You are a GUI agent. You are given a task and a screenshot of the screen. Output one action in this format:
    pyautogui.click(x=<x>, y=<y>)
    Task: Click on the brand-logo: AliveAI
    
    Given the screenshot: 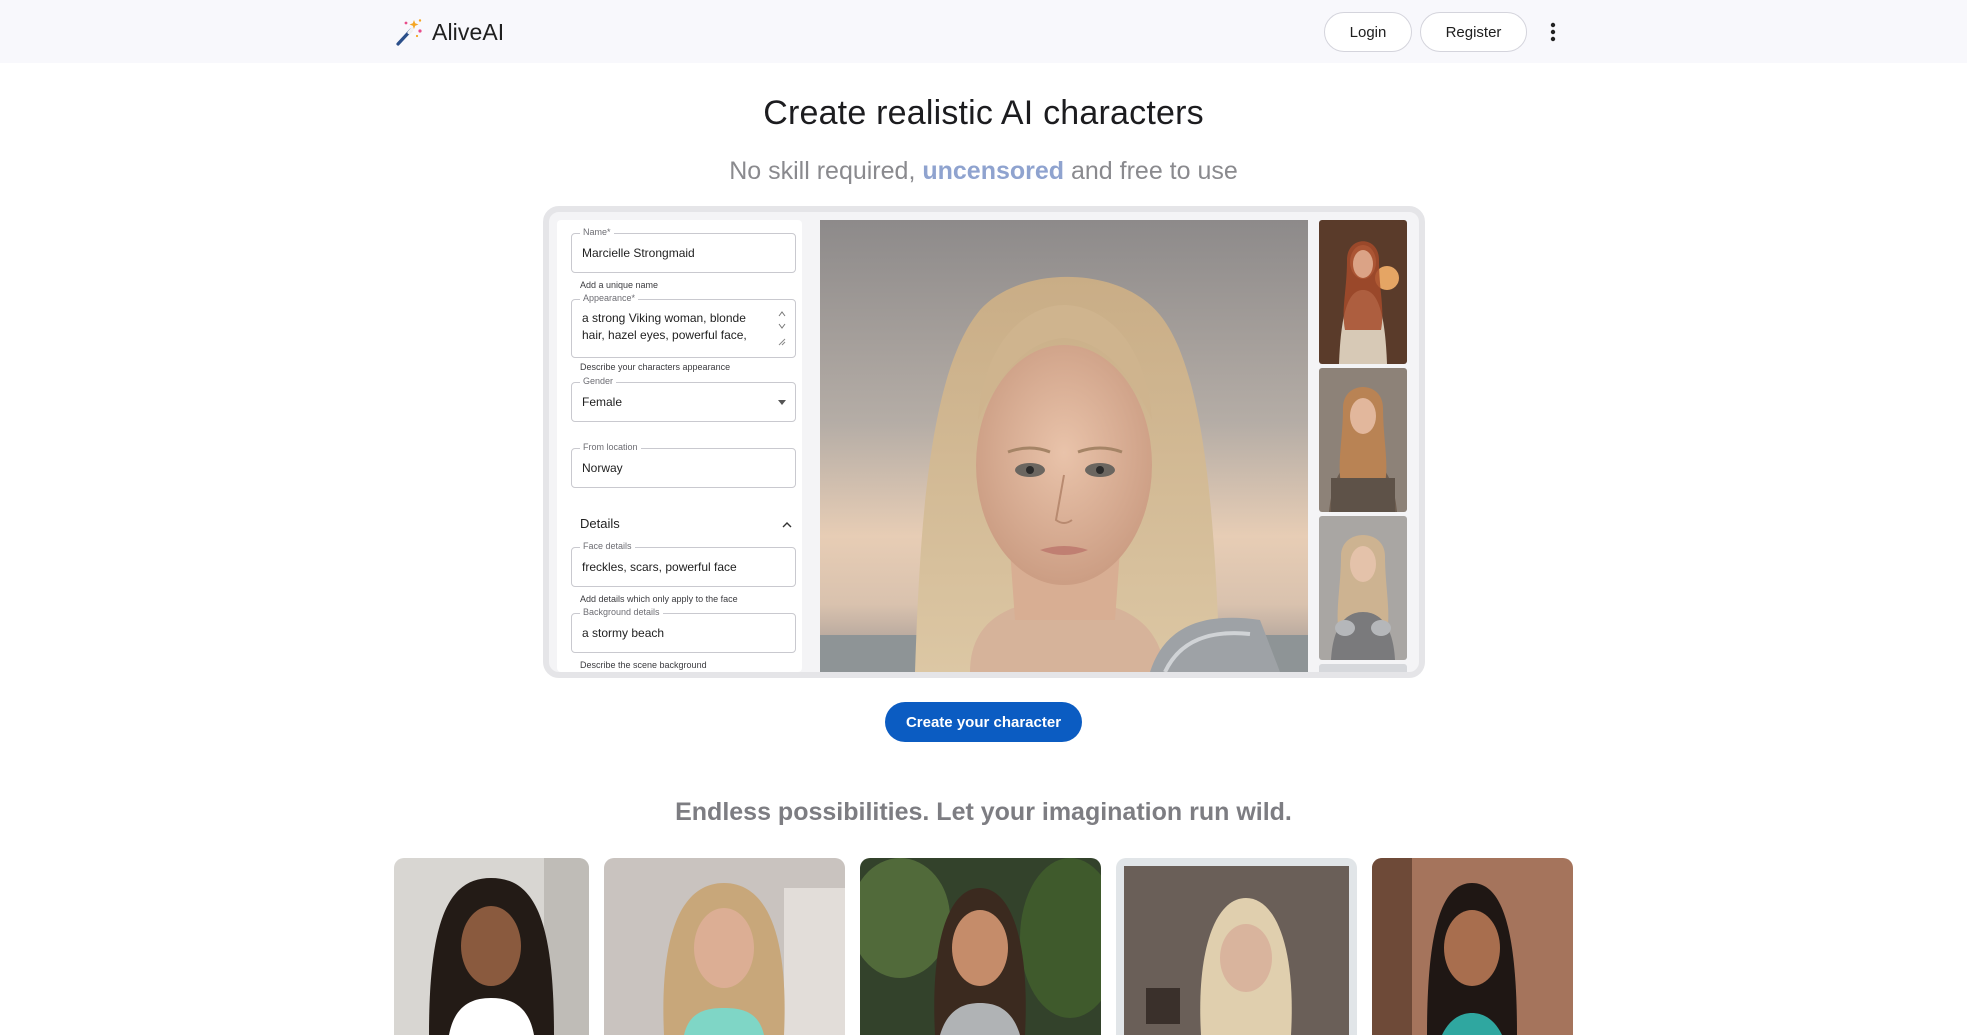 What is the action you would take?
    pyautogui.click(x=449, y=32)
    